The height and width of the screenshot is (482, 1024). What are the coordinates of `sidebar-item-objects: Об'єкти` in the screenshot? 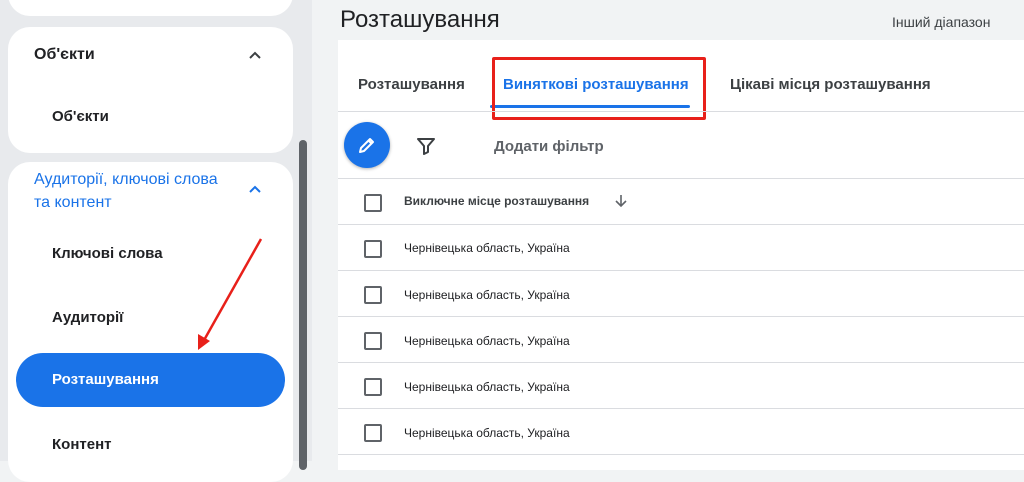 It's located at (80, 116).